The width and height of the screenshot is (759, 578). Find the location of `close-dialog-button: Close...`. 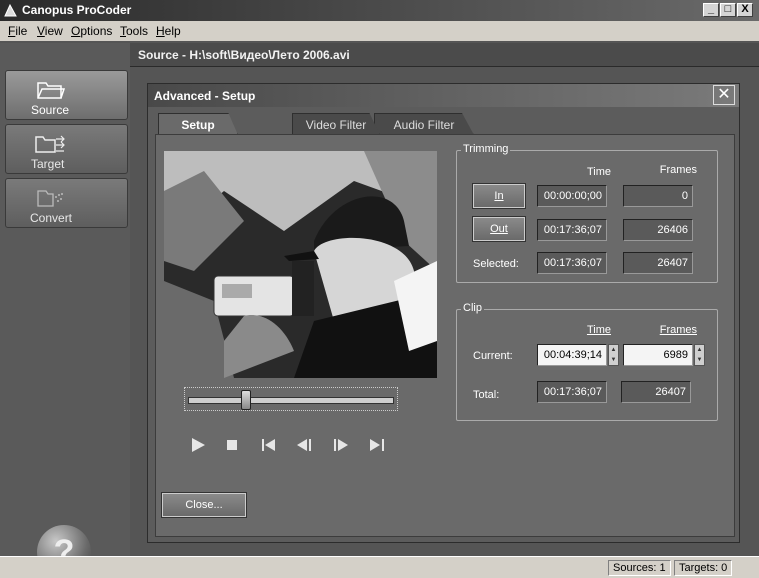

close-dialog-button: Close... is located at coordinates (204, 505).